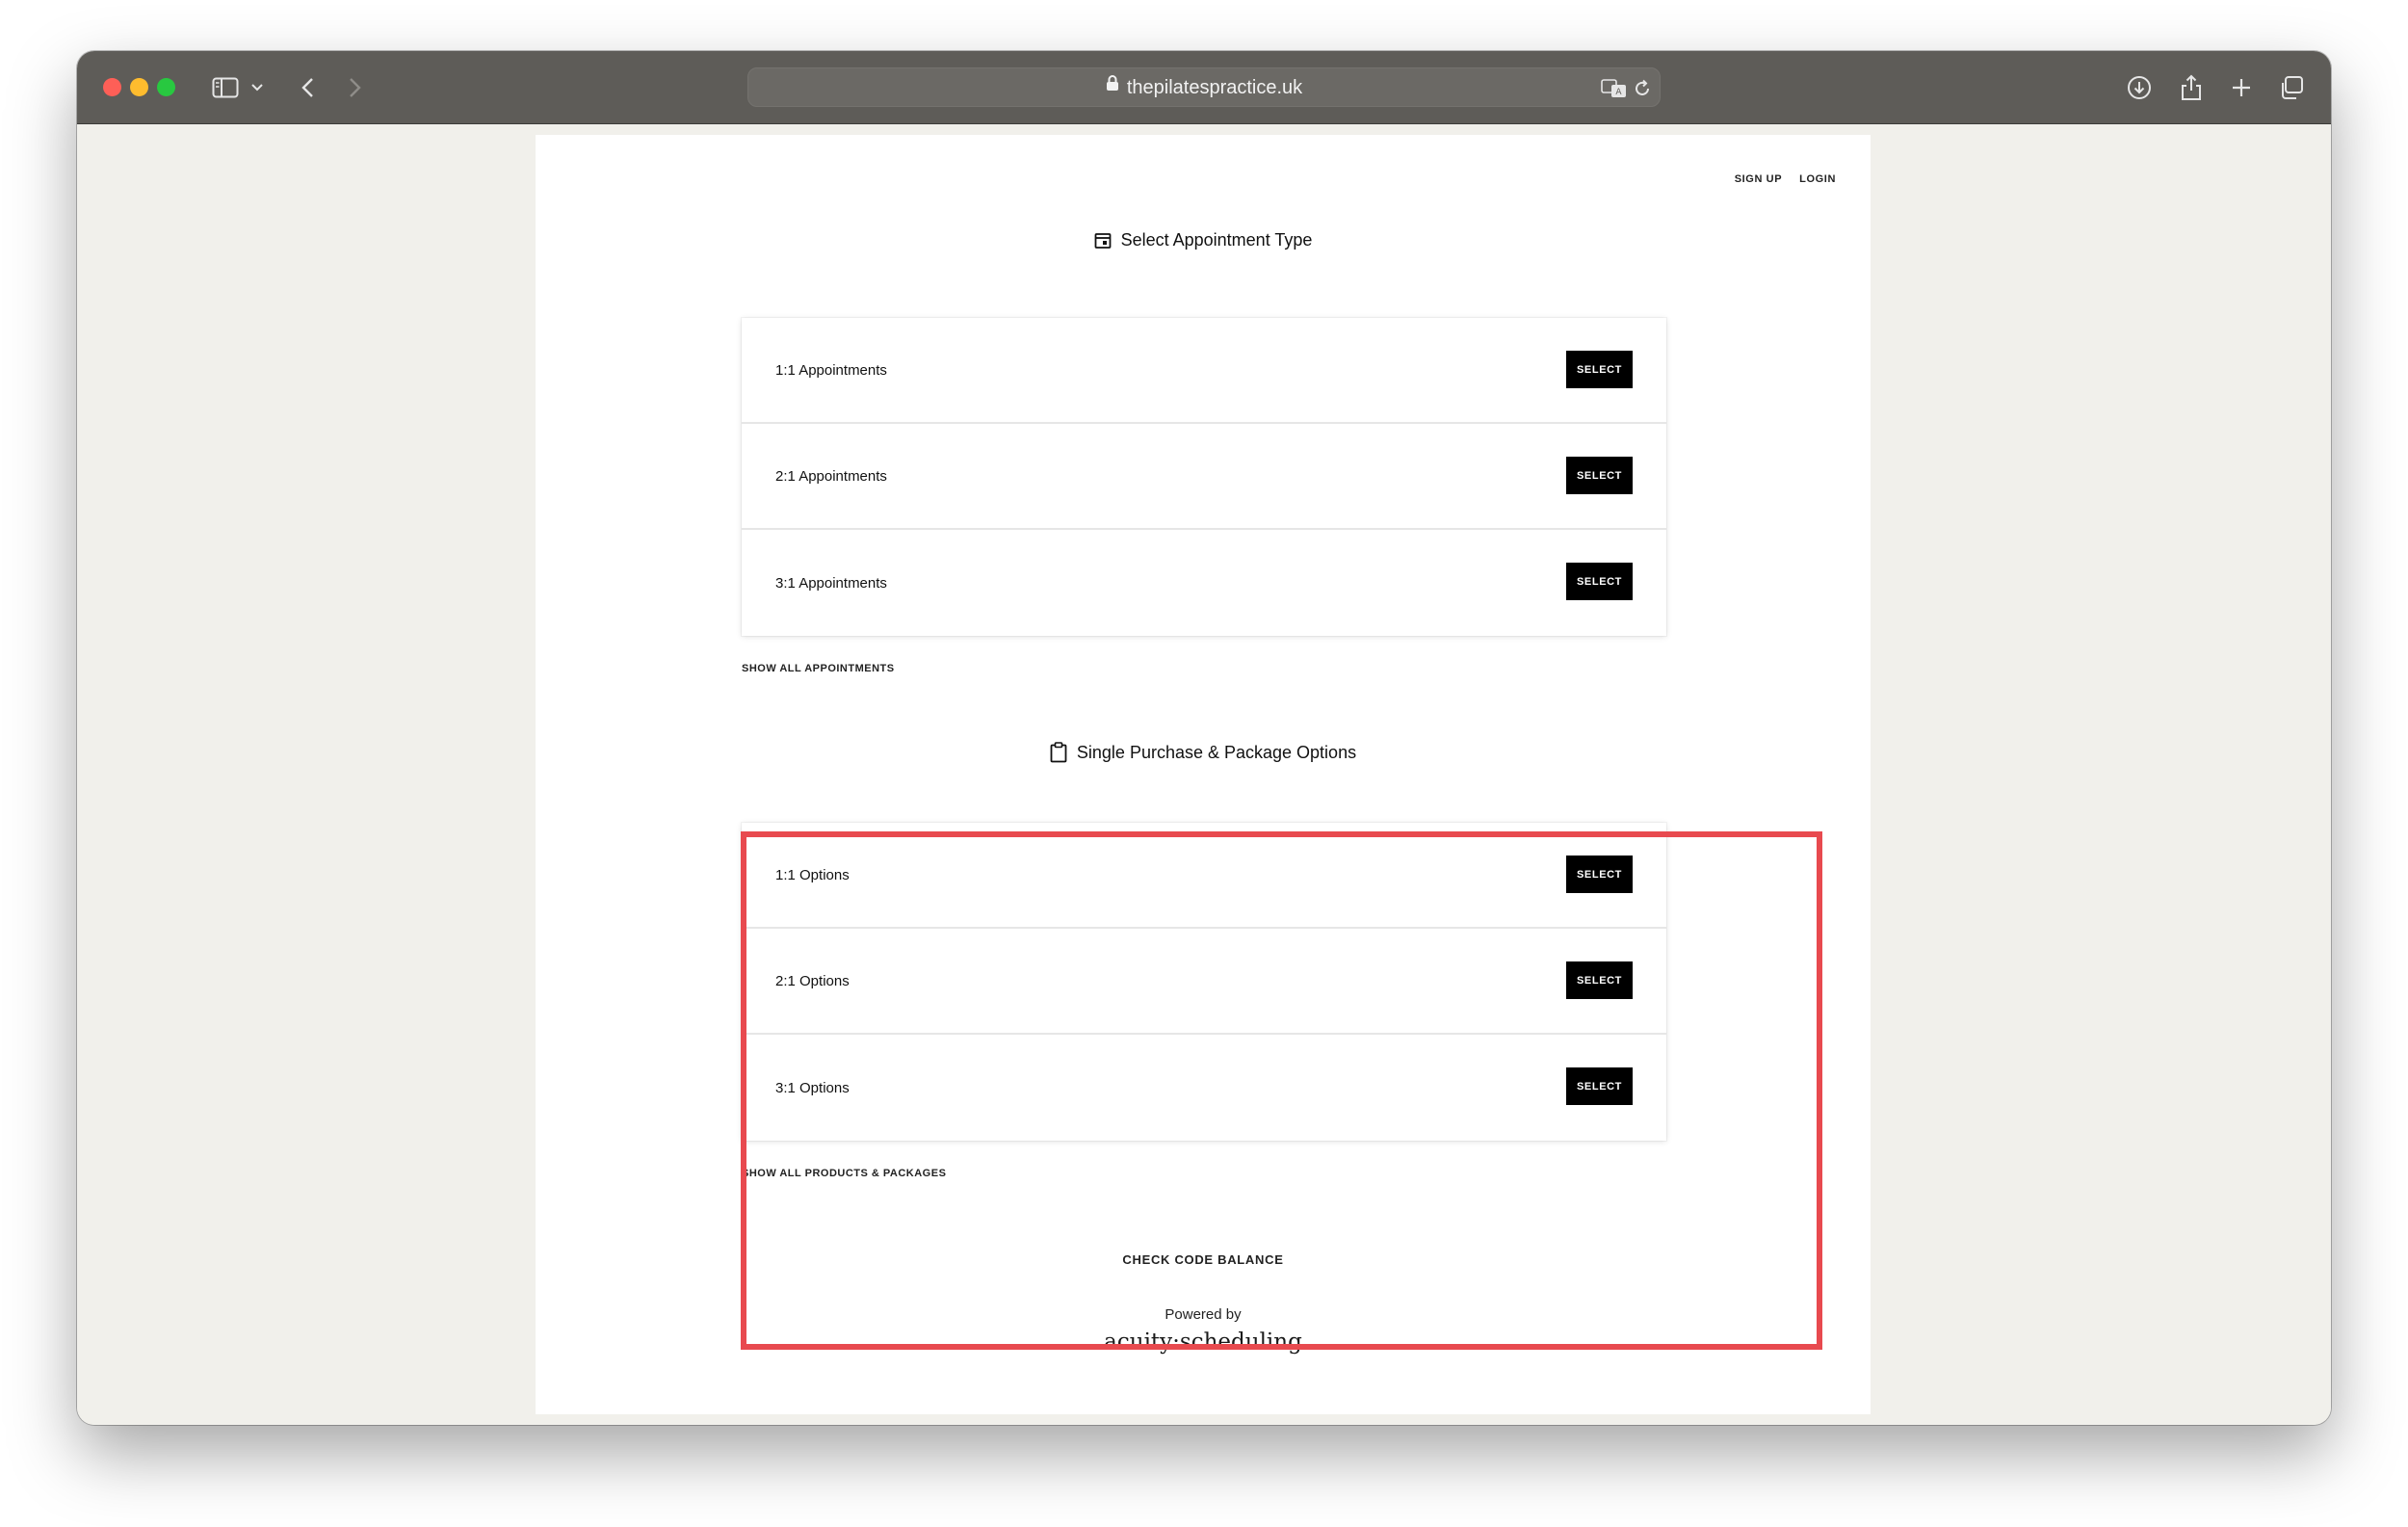  Describe the element at coordinates (1204, 583) in the screenshot. I see `list-item: 3:1 Appointments SELECT` at that location.